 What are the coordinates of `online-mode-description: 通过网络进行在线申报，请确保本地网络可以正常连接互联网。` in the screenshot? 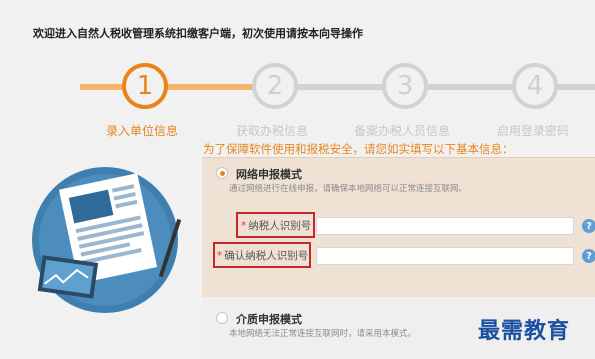 It's located at (348, 189).